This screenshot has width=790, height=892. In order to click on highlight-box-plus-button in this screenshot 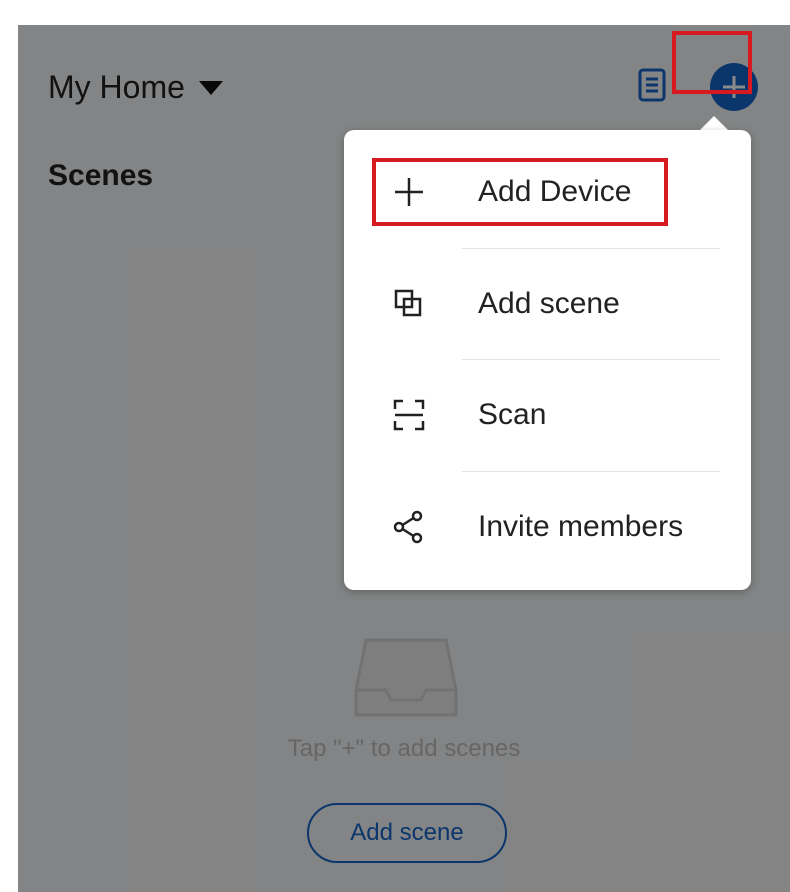, I will do `click(712, 62)`.